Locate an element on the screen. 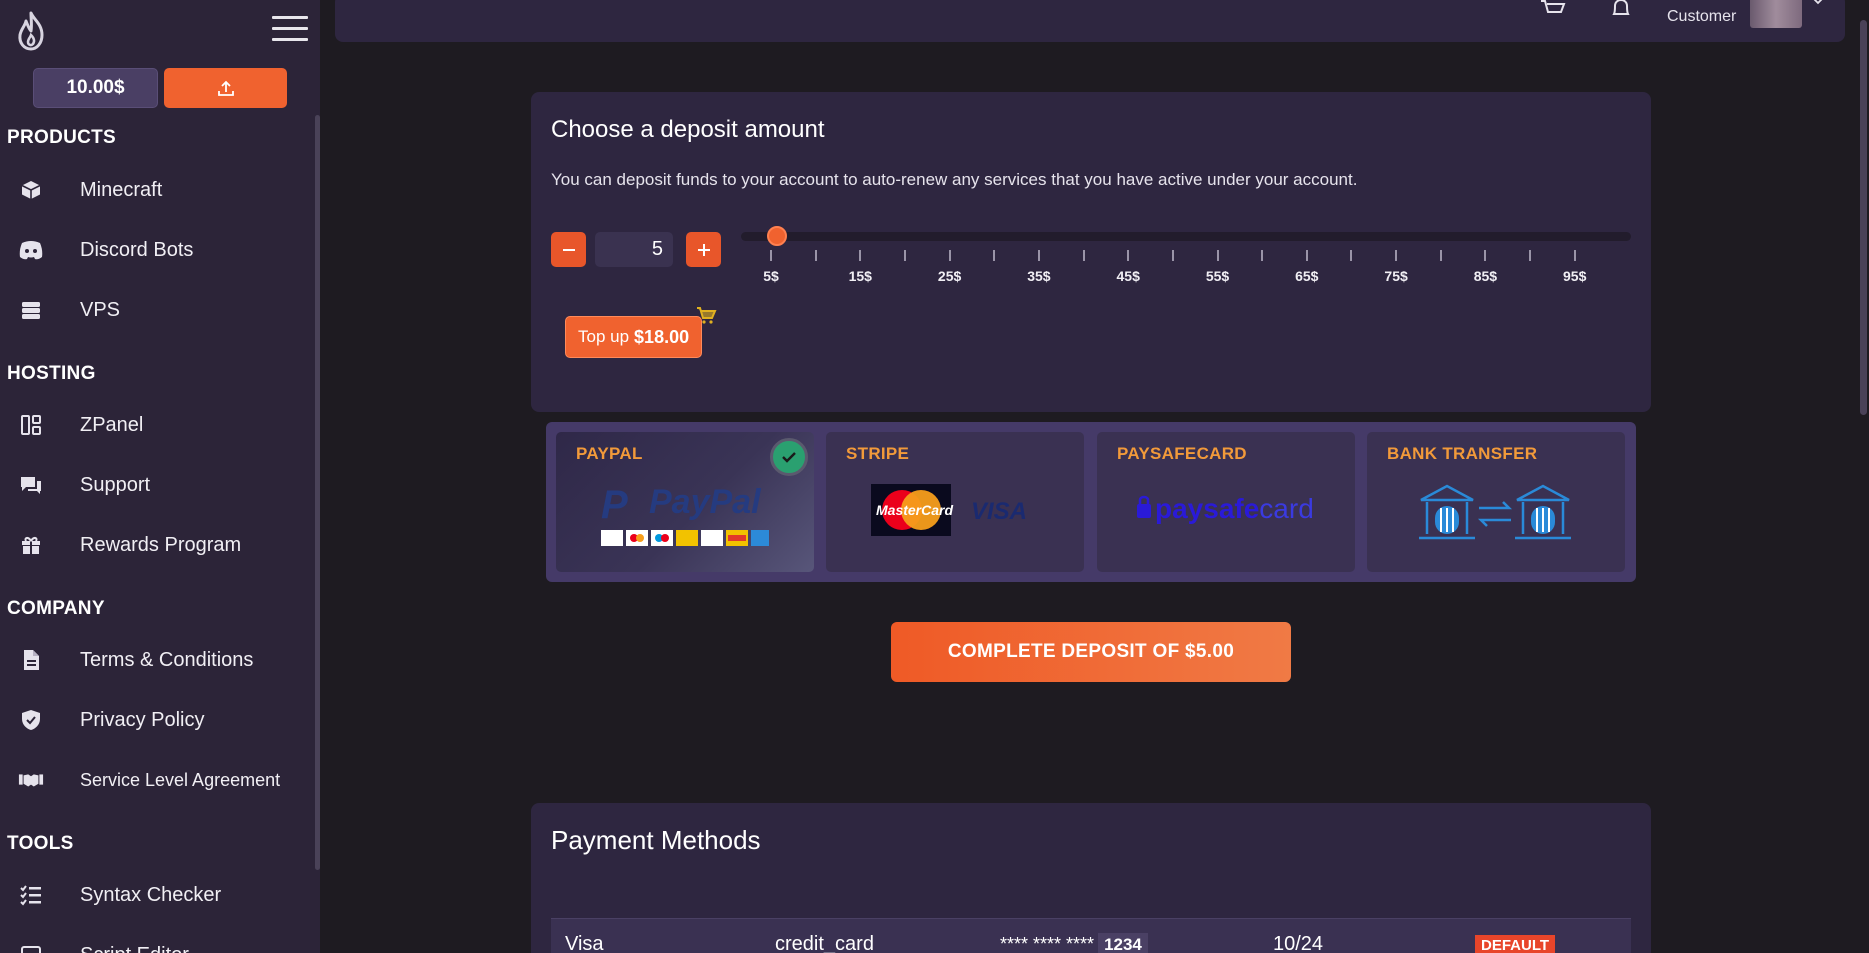 Image resolution: width=1869 pixels, height=953 pixels. payment-option-stripe: STRIPE MasterCard VISA is located at coordinates (955, 502).